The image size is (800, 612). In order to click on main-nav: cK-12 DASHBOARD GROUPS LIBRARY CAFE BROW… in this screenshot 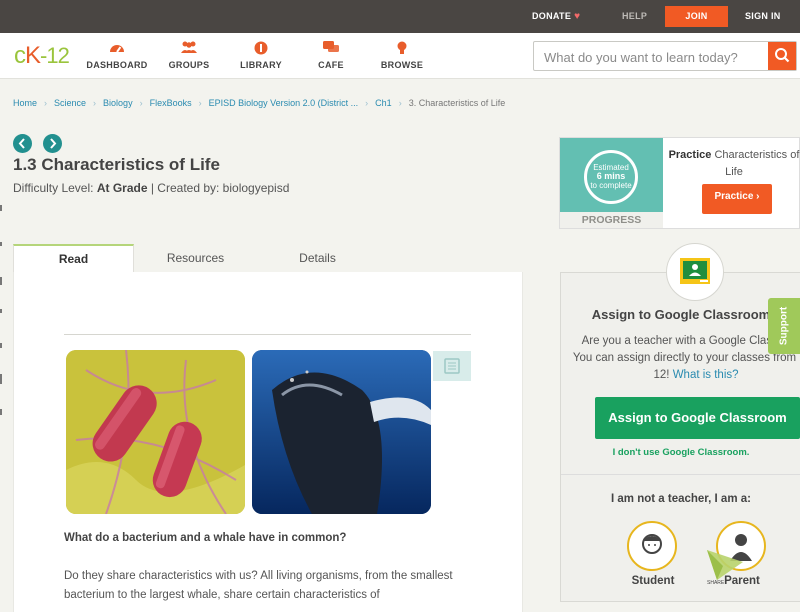, I will do `click(400, 56)`.